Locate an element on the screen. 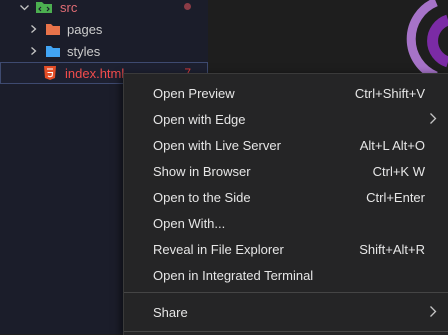 This screenshot has height=335, width=448. menu-item-label: Open with Live Server is located at coordinates (217, 145).